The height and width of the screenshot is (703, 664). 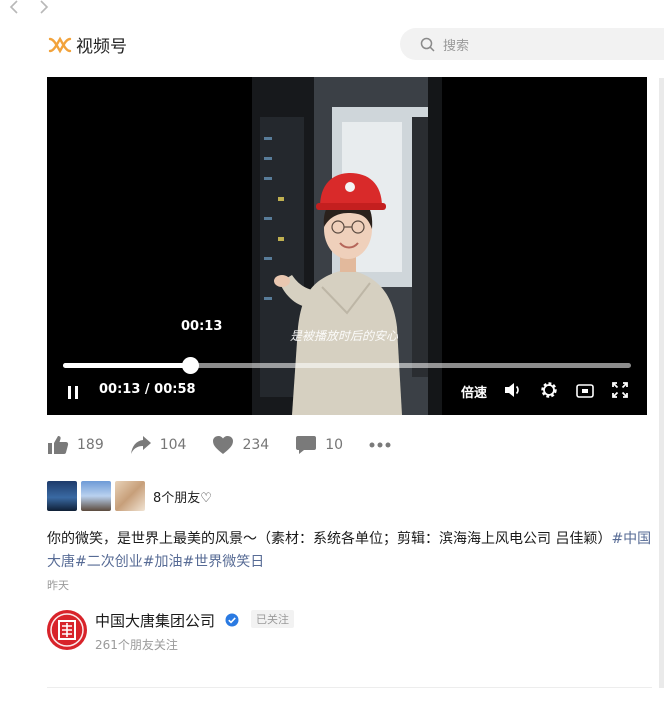 I want to click on author-name: 中国大唐集团公司, so click(x=155, y=620).